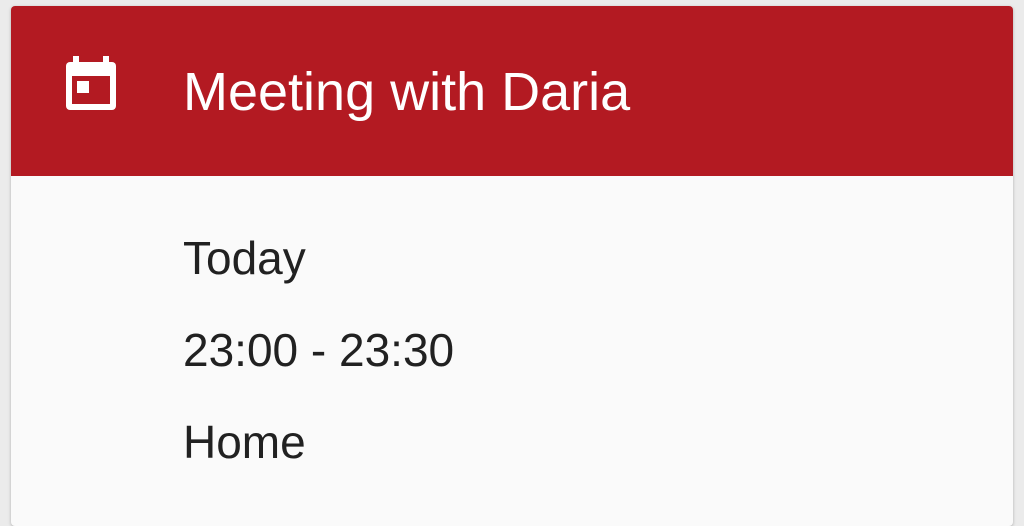  I want to click on event-location: Home, so click(244, 442).